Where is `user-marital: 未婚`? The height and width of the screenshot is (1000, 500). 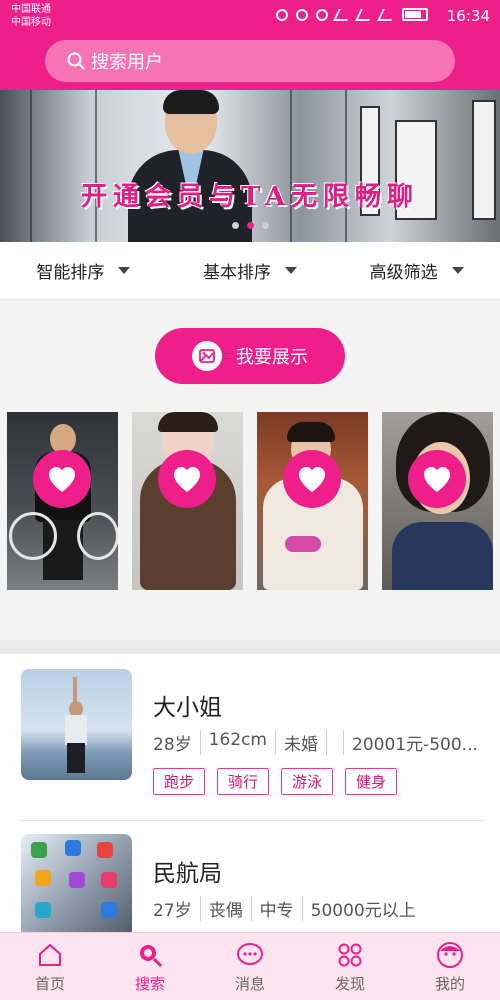
user-marital: 未婚 is located at coordinates (300, 742).